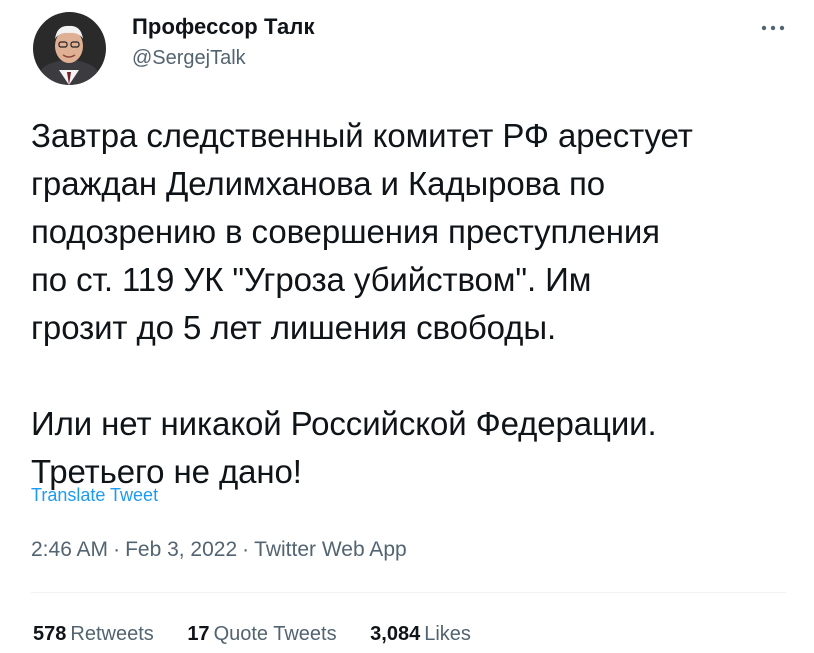 The image size is (814, 653). Describe the element at coordinates (198, 634) in the screenshot. I see `quote-tweets-count: 17` at that location.